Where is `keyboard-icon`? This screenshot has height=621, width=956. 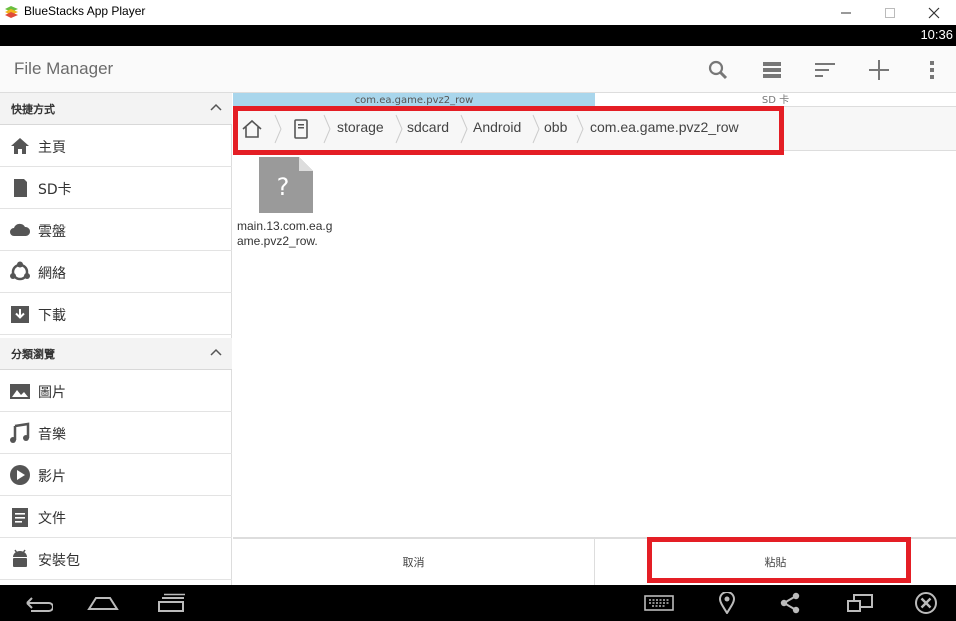
keyboard-icon is located at coordinates (659, 603).